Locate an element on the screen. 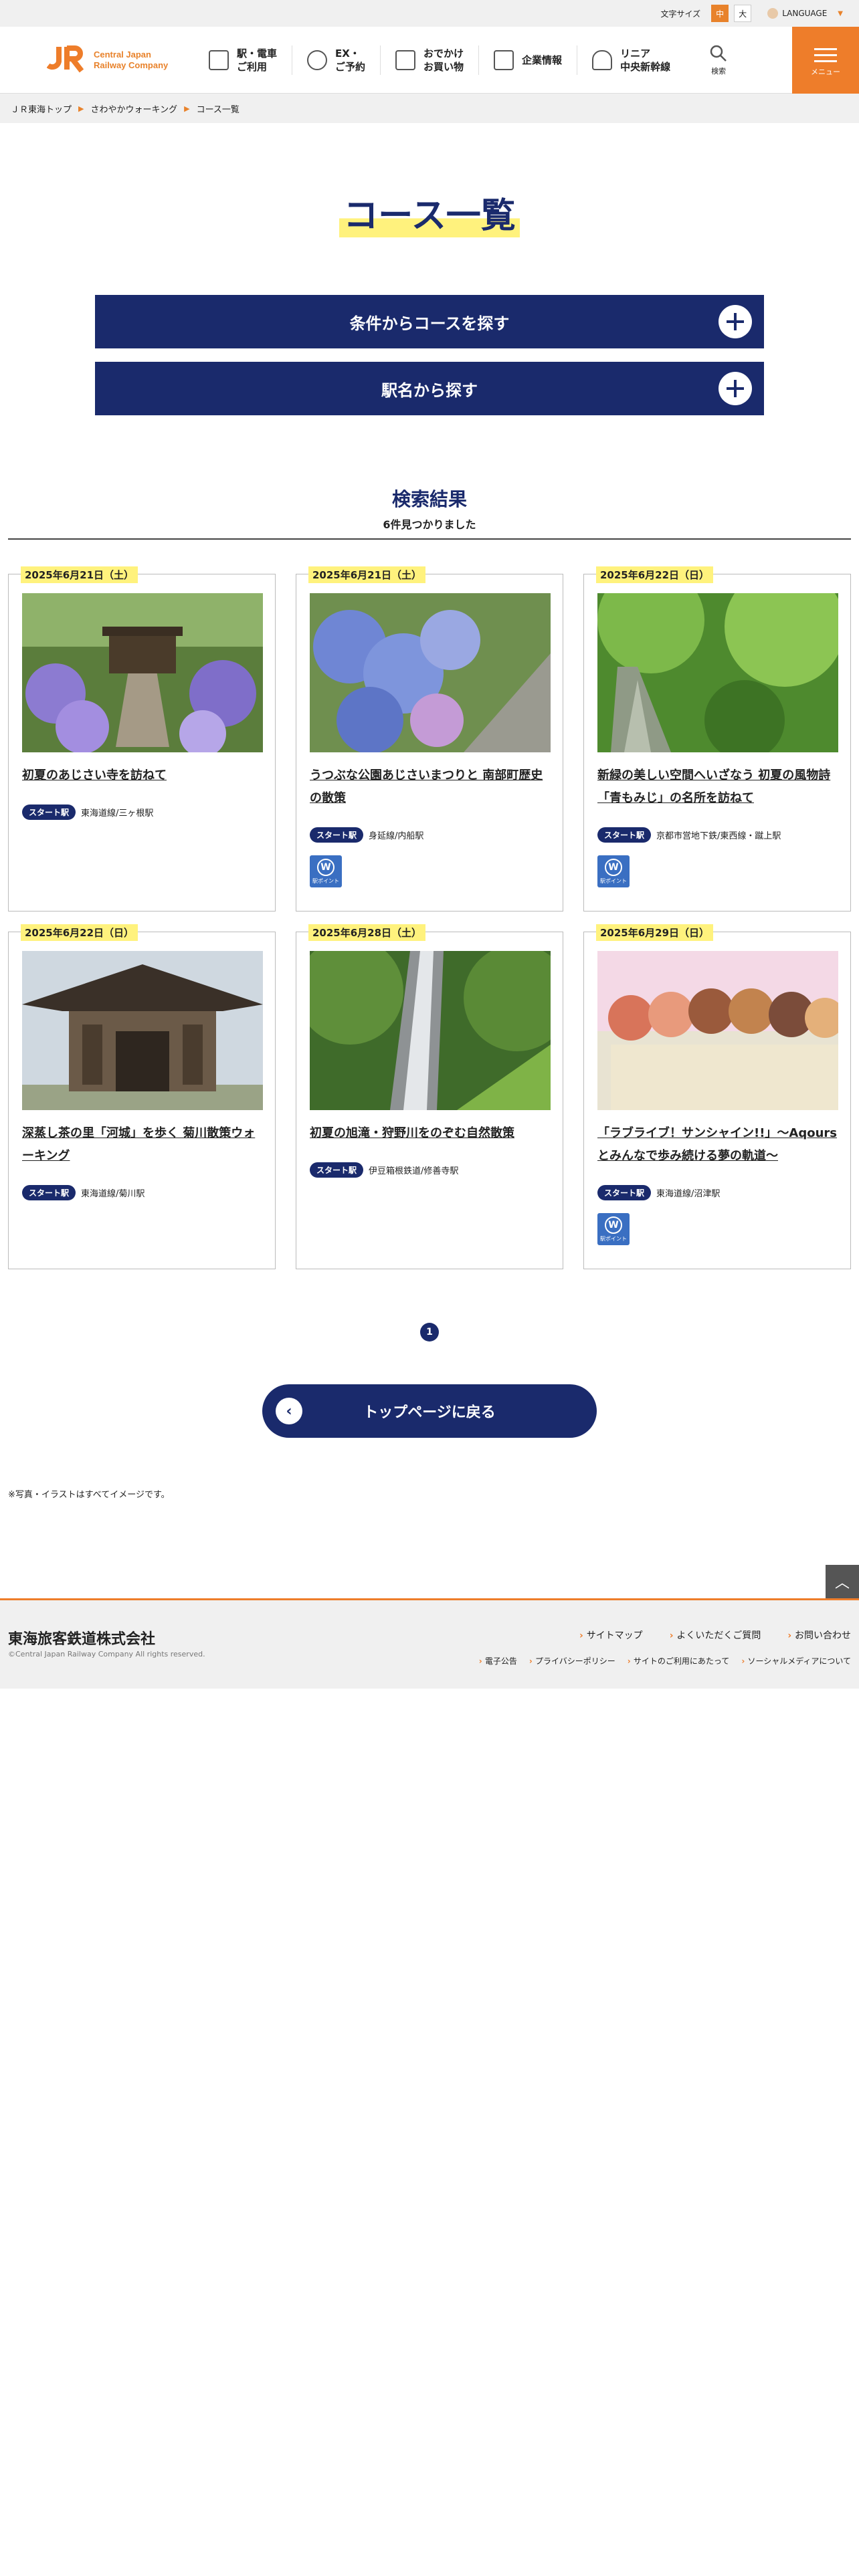 This screenshot has width=859, height=2576. language-selector: LANGUAGE ▼ is located at coordinates (805, 14).